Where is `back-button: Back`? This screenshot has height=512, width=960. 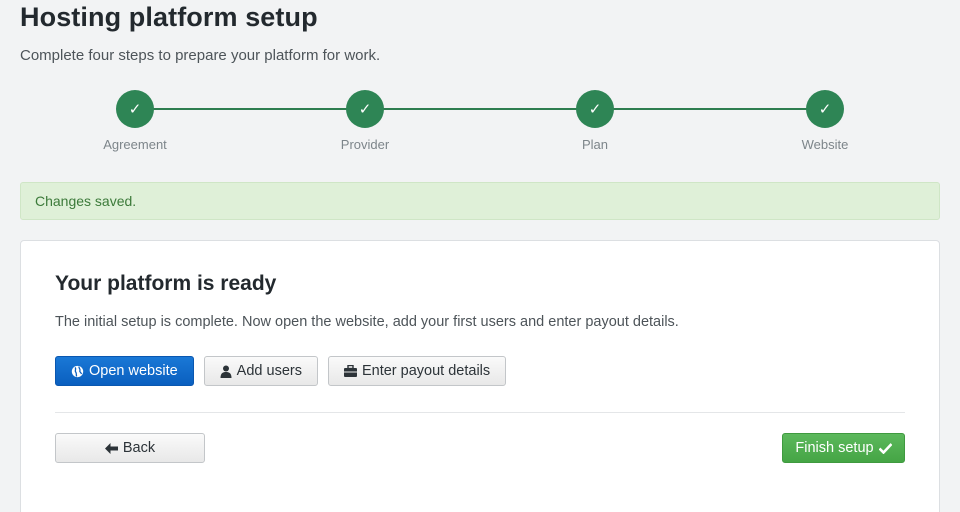
back-button: Back is located at coordinates (130, 448).